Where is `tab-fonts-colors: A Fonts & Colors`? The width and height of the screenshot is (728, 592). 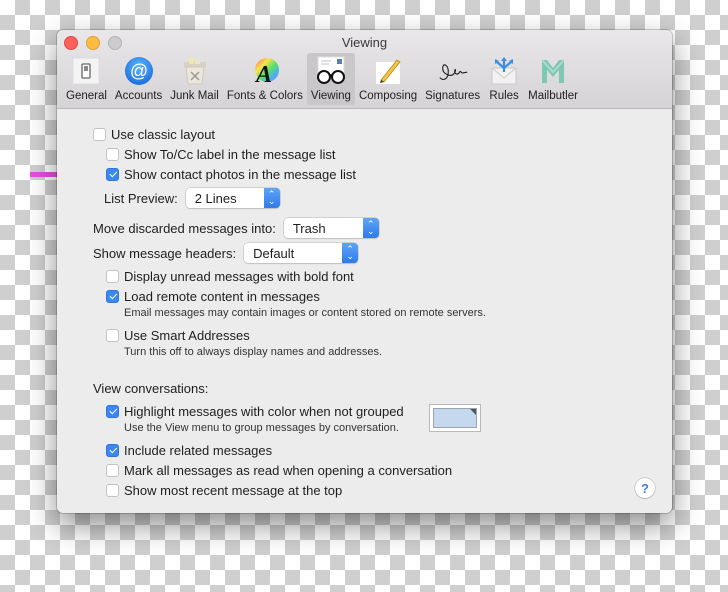 tab-fonts-colors: A Fonts & Colors is located at coordinates (265, 79).